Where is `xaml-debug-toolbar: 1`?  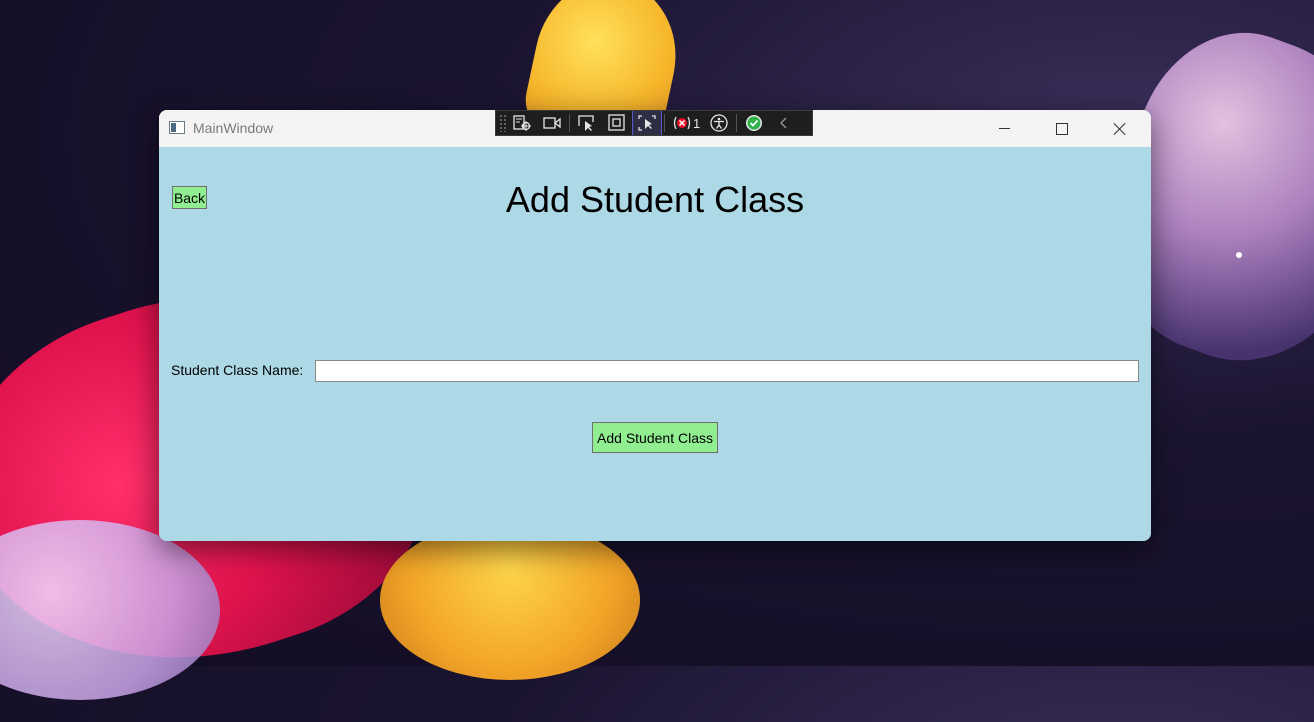 xaml-debug-toolbar: 1 is located at coordinates (654, 123).